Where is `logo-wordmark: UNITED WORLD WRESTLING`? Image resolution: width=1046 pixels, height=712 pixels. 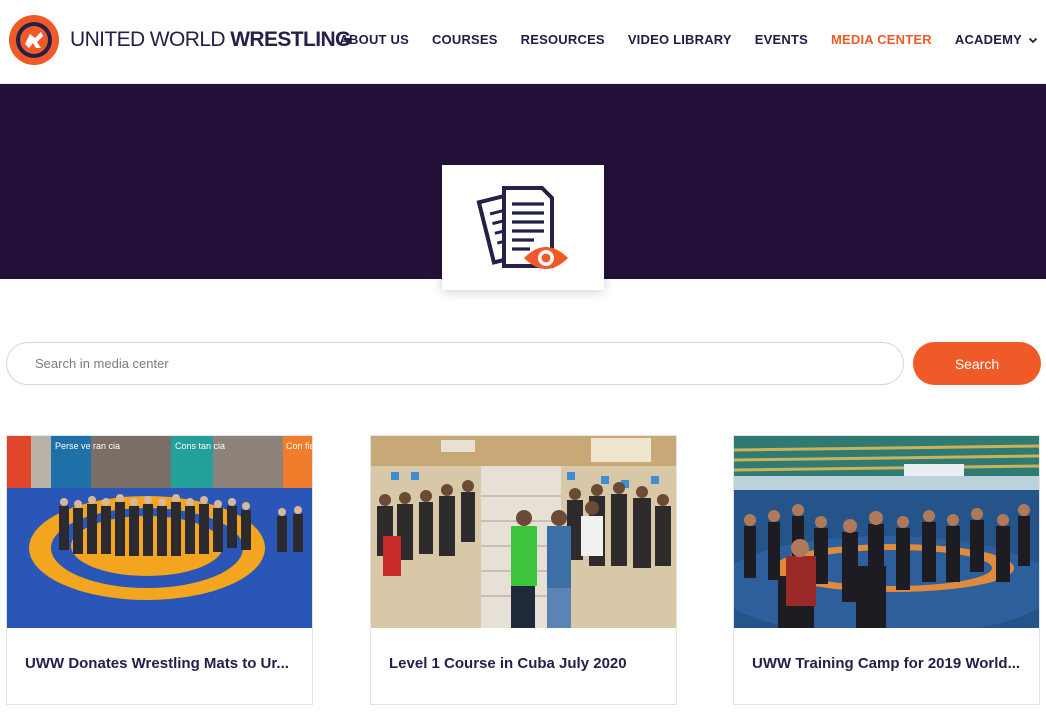 logo-wordmark: UNITED WORLD WRESTLING is located at coordinates (210, 40).